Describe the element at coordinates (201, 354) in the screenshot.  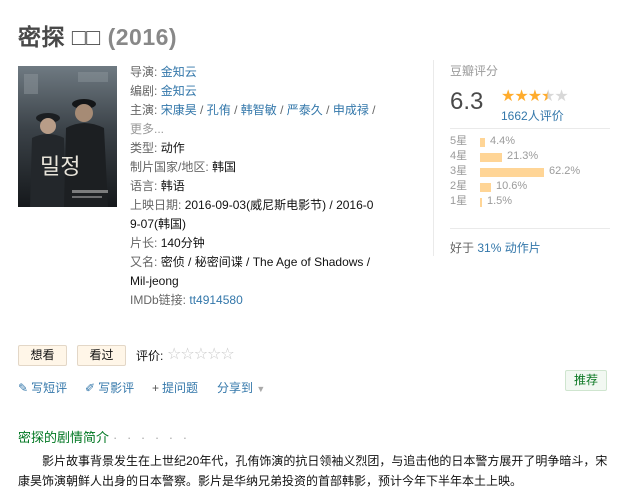
I see `rate-stars-input: ☆☆☆☆☆` at that location.